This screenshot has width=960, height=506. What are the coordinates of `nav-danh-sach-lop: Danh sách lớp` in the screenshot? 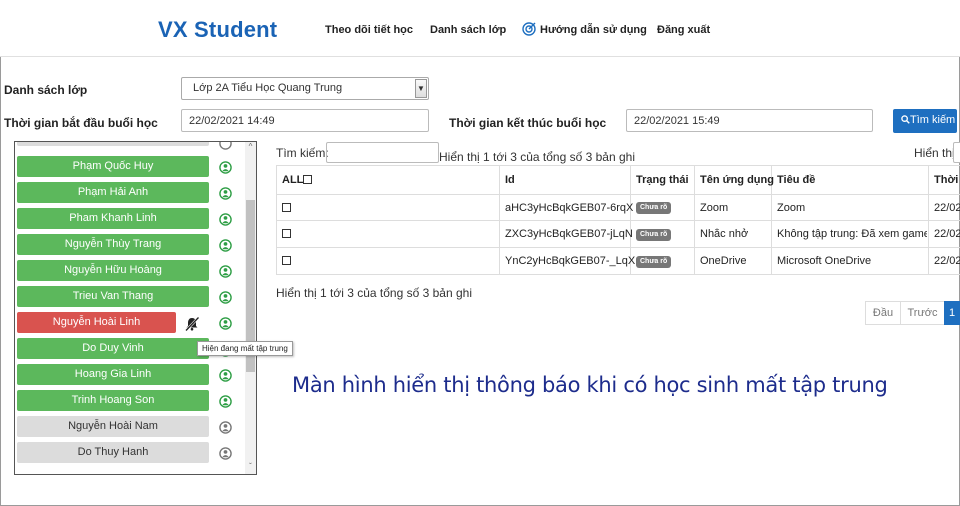 It's located at (468, 30).